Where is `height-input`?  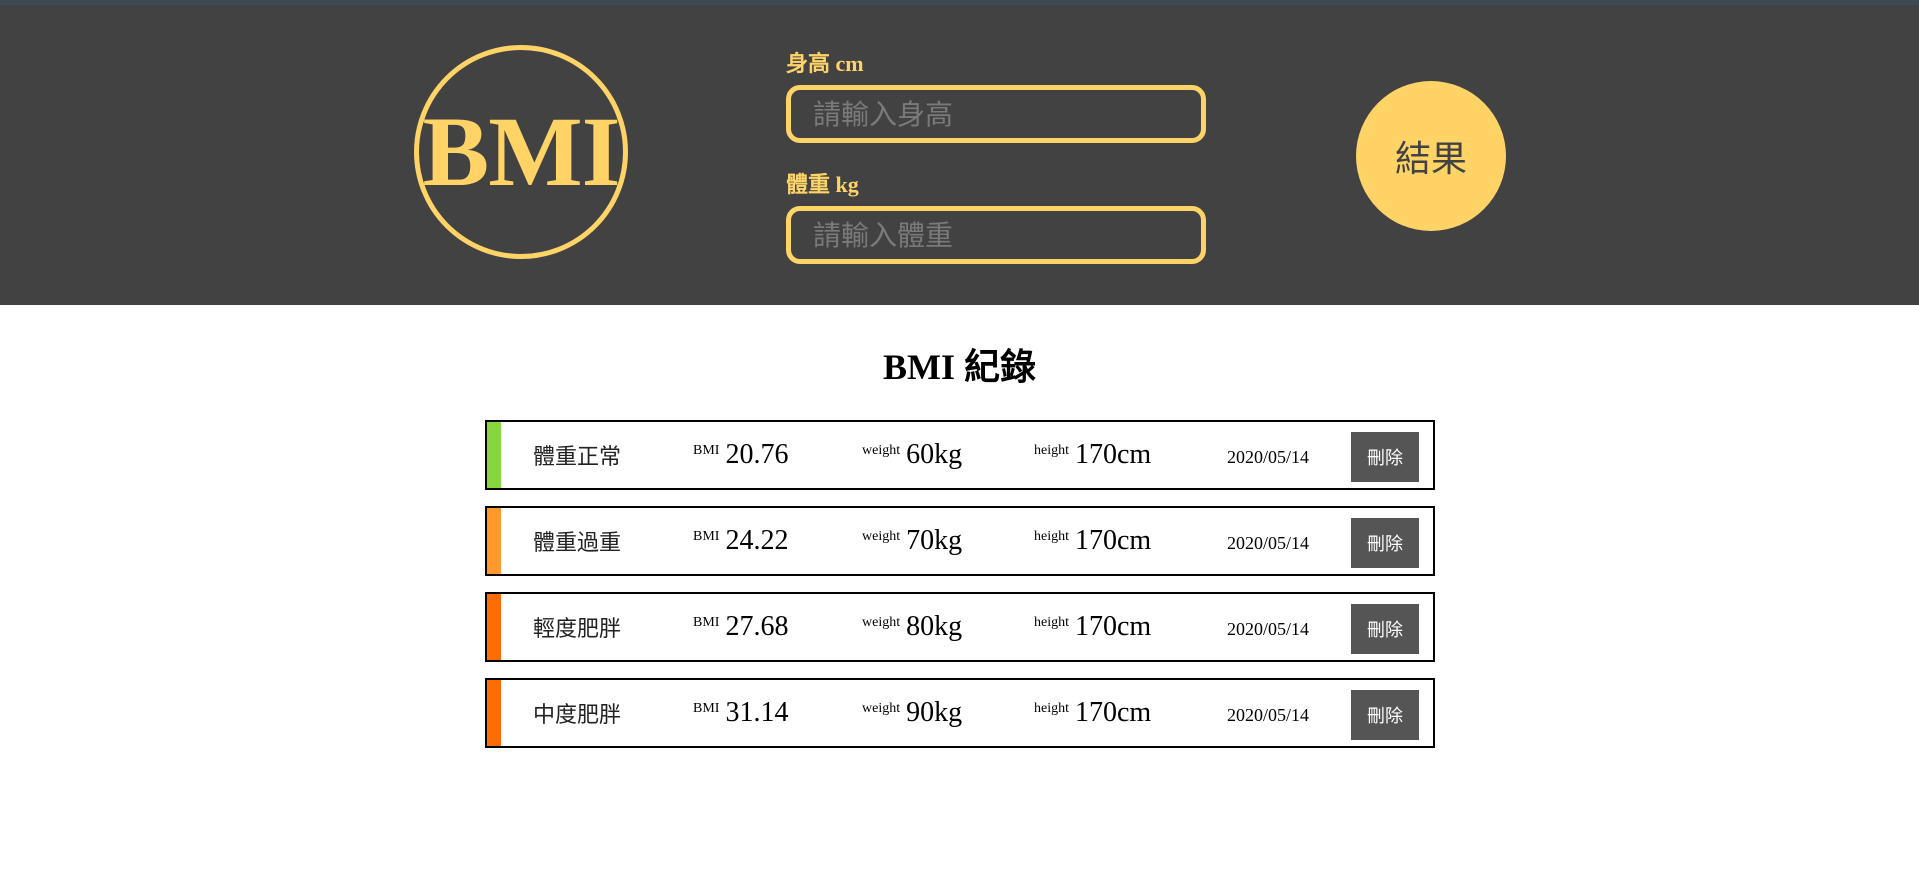
height-input is located at coordinates (996, 114).